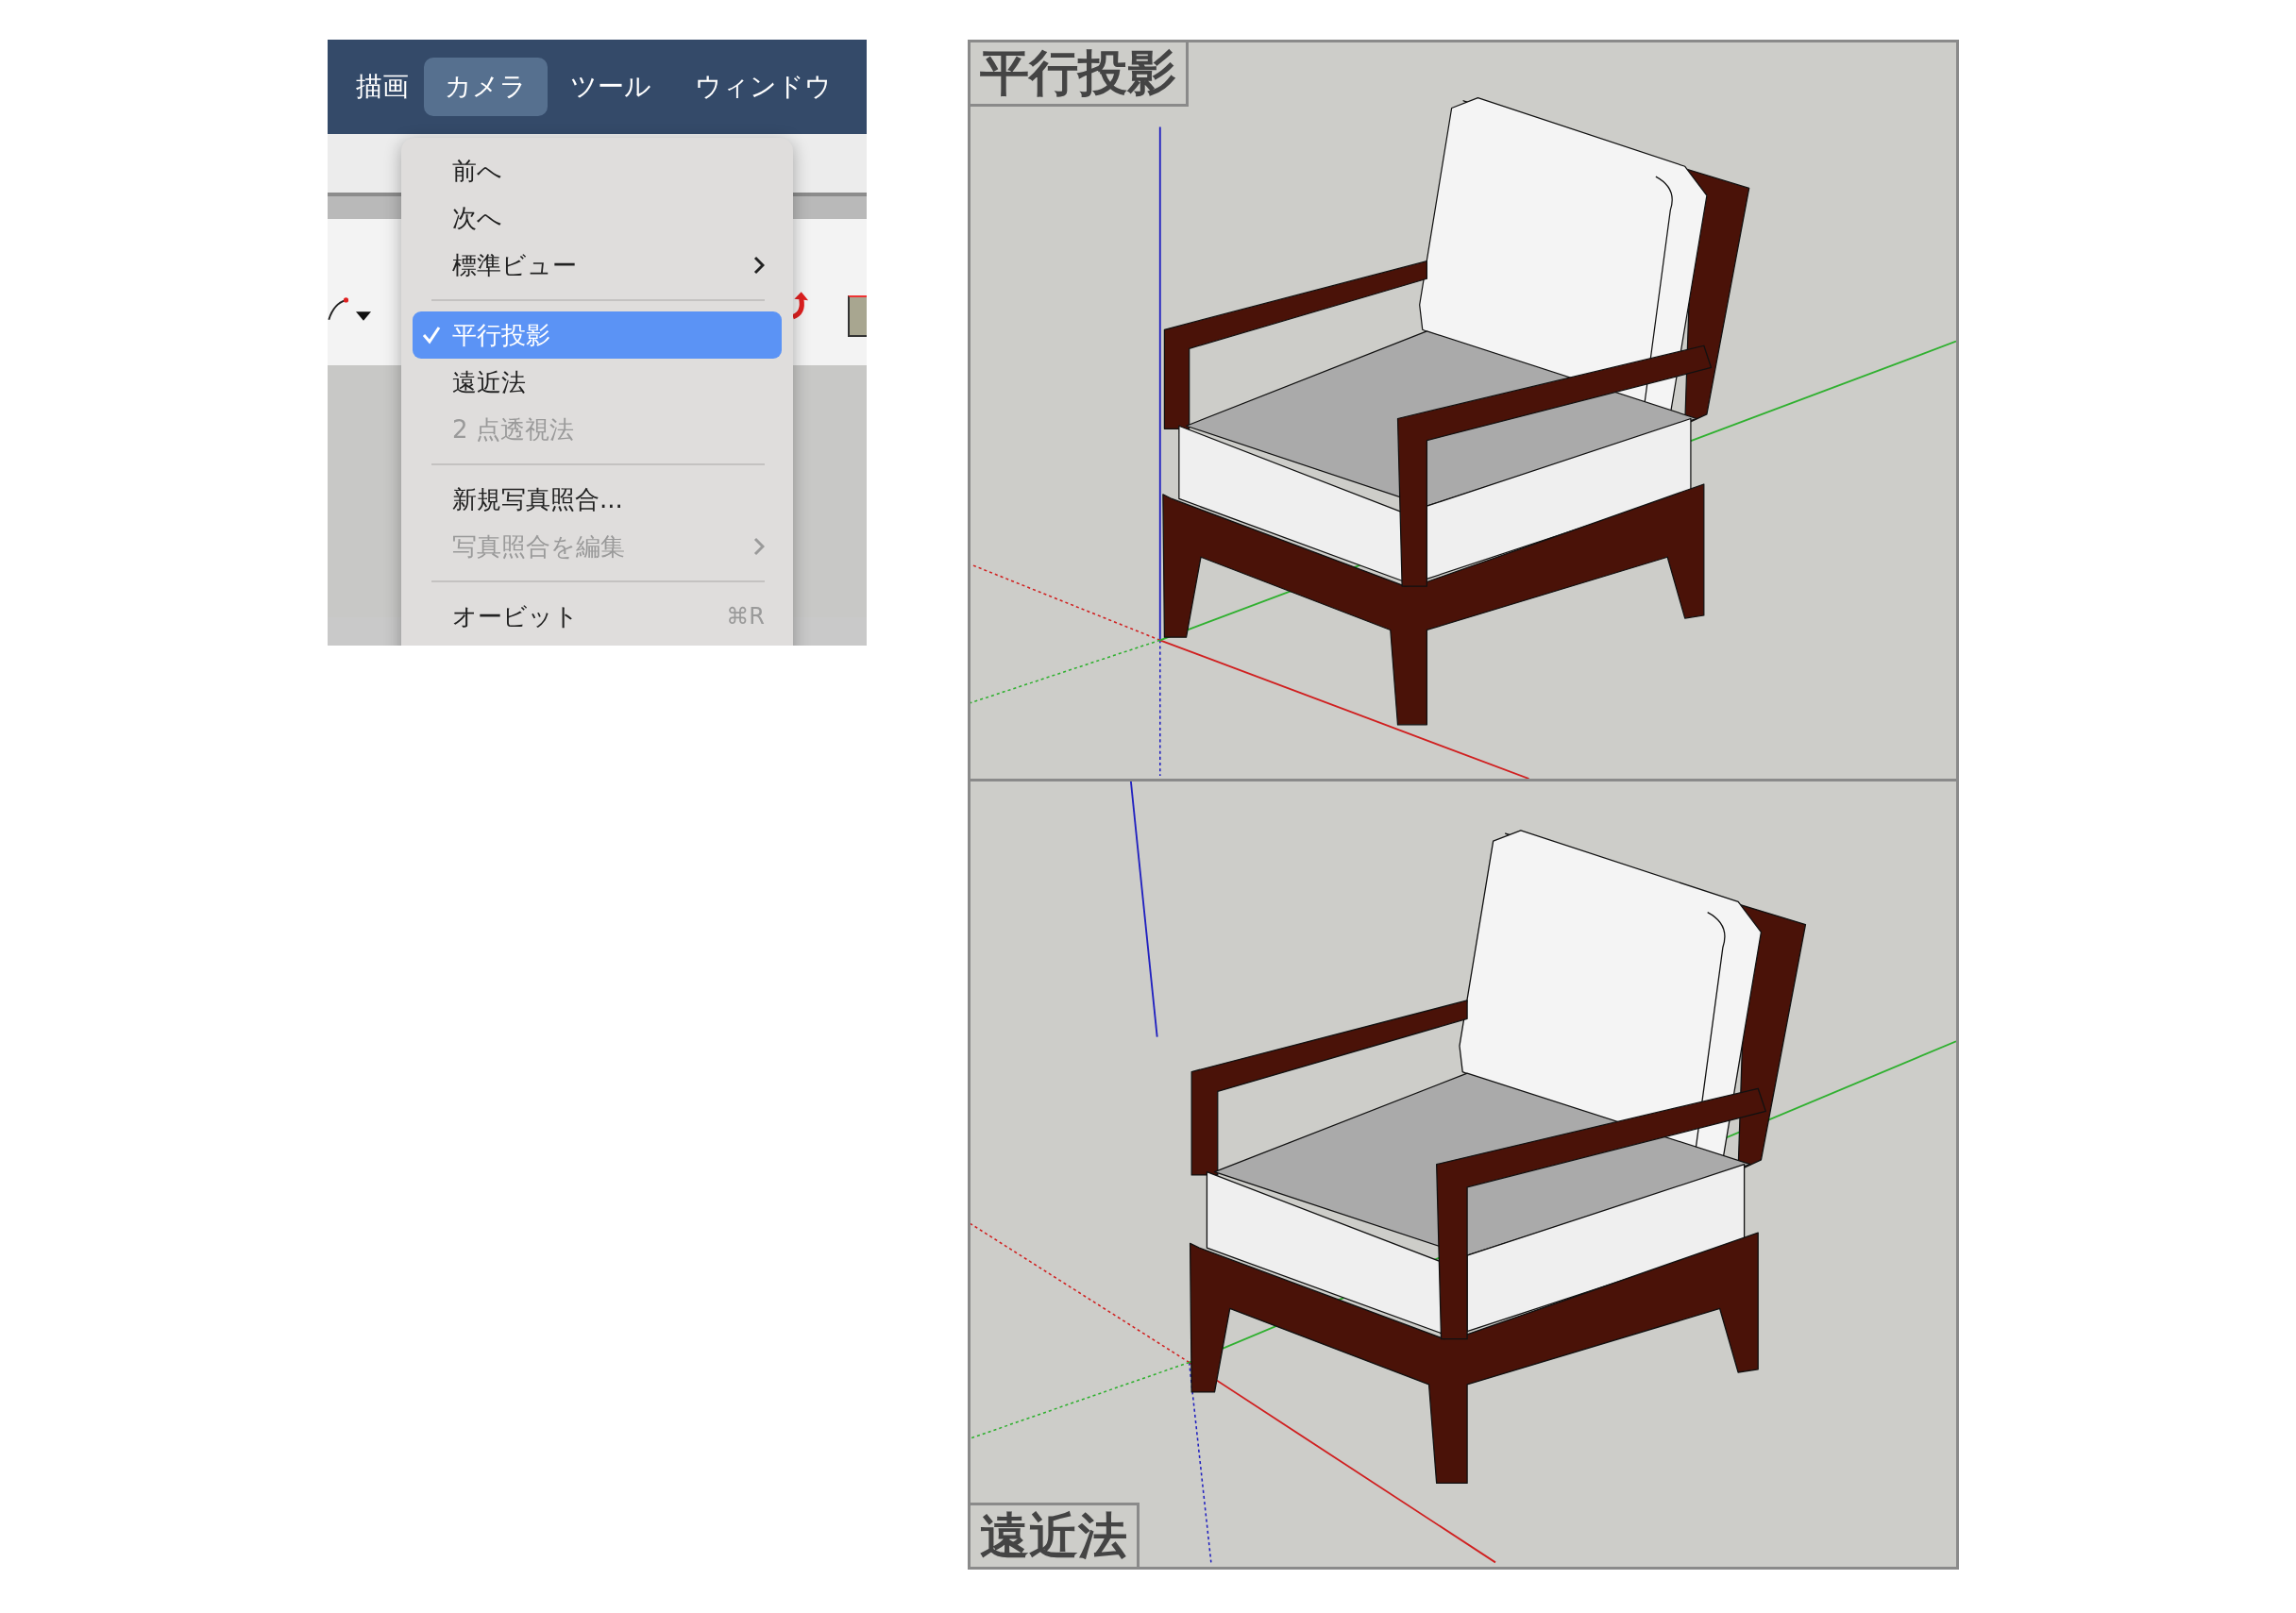 The width and height of the screenshot is (2296, 1613). I want to click on menu-bar-item: カメラ, so click(486, 87).